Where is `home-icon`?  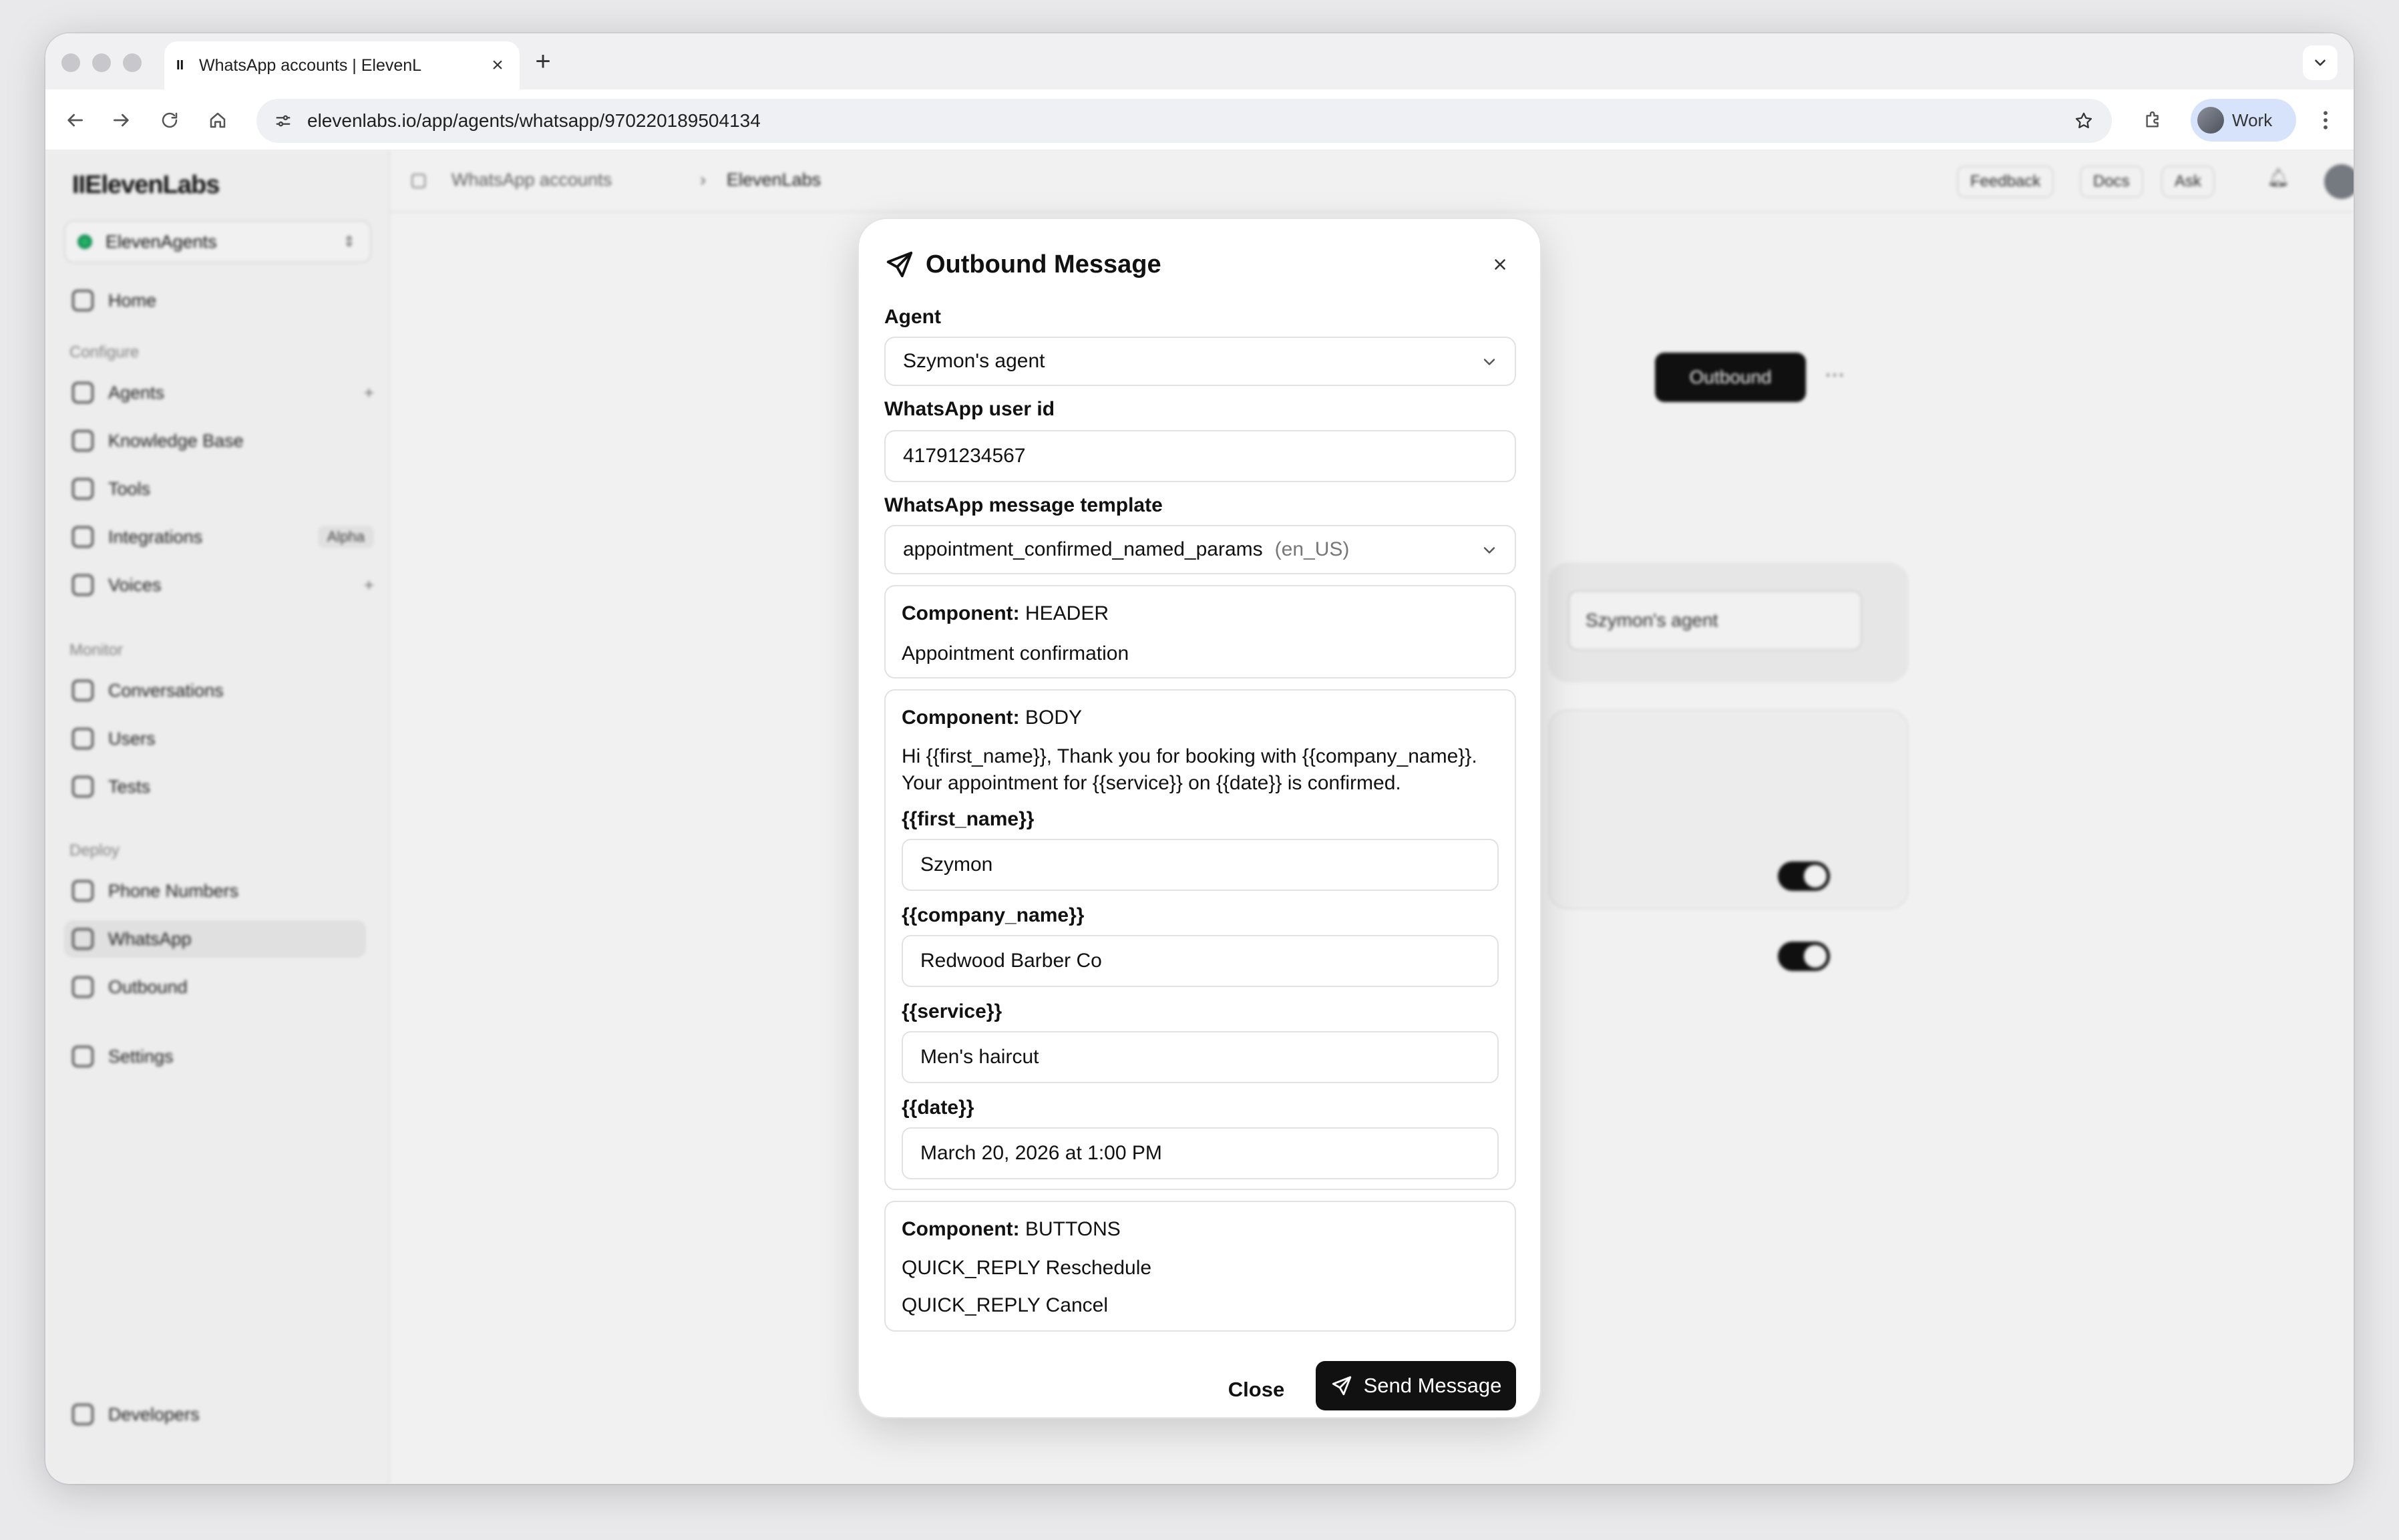
home-icon is located at coordinates (217, 120).